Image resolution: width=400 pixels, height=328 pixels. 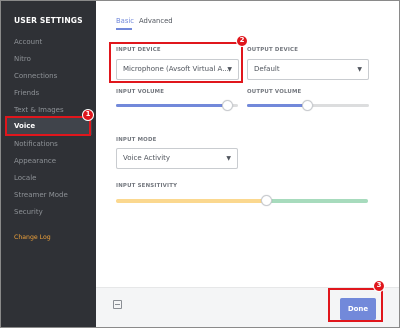 What do you see at coordinates (48, 126) in the screenshot?
I see `annotation-box-voice` at bounding box center [48, 126].